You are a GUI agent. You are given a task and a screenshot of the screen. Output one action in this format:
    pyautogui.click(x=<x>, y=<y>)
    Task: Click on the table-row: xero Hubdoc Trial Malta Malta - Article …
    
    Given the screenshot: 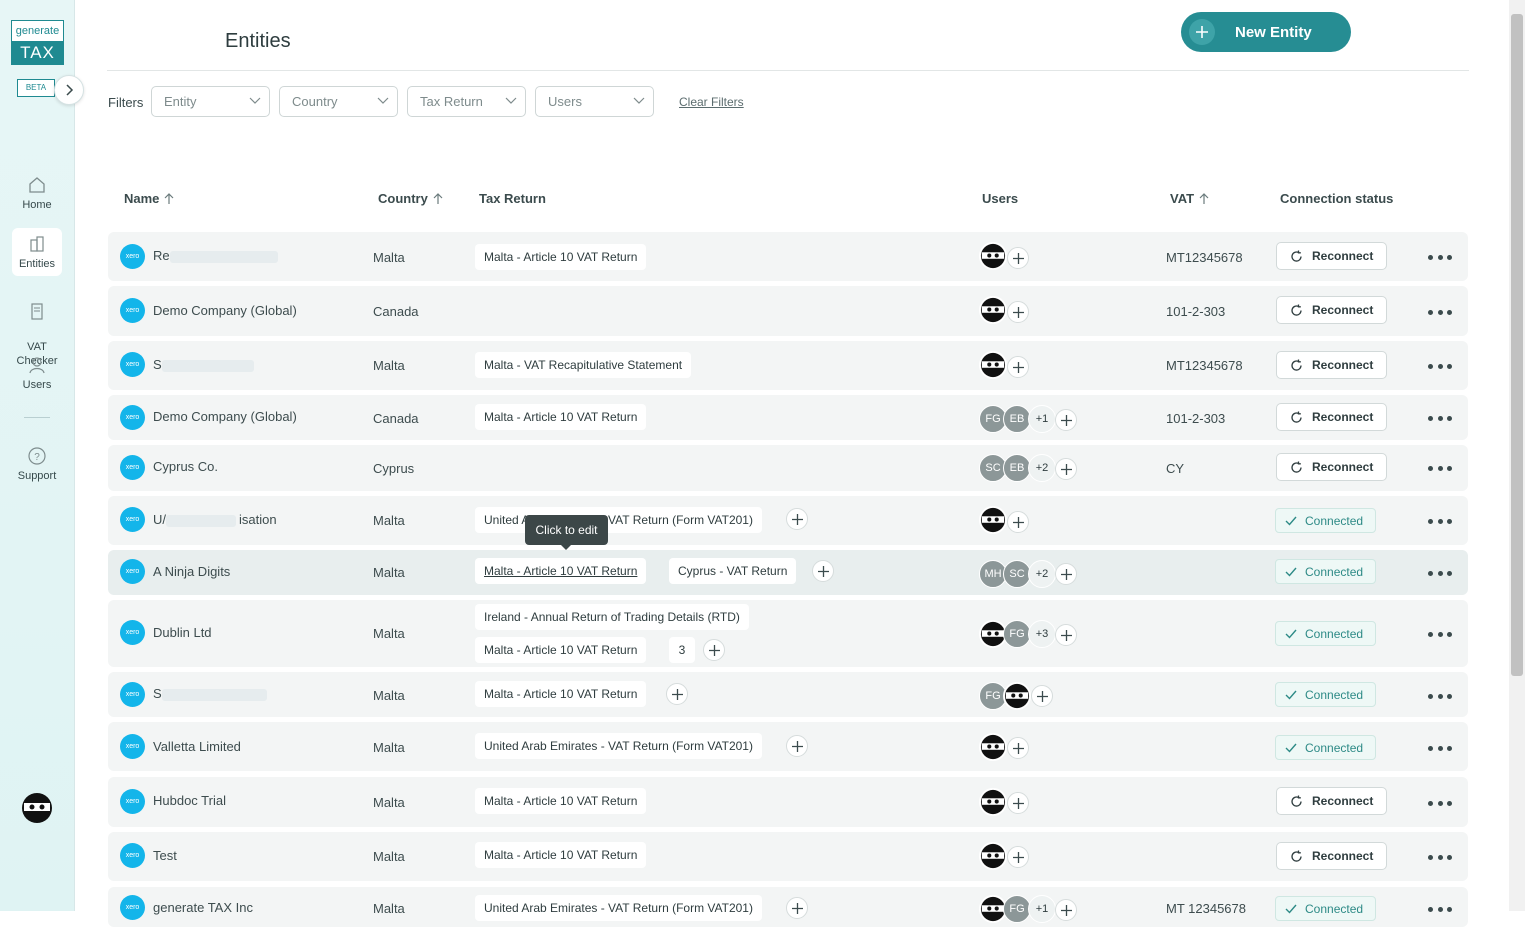 What is the action you would take?
    pyautogui.click(x=788, y=802)
    